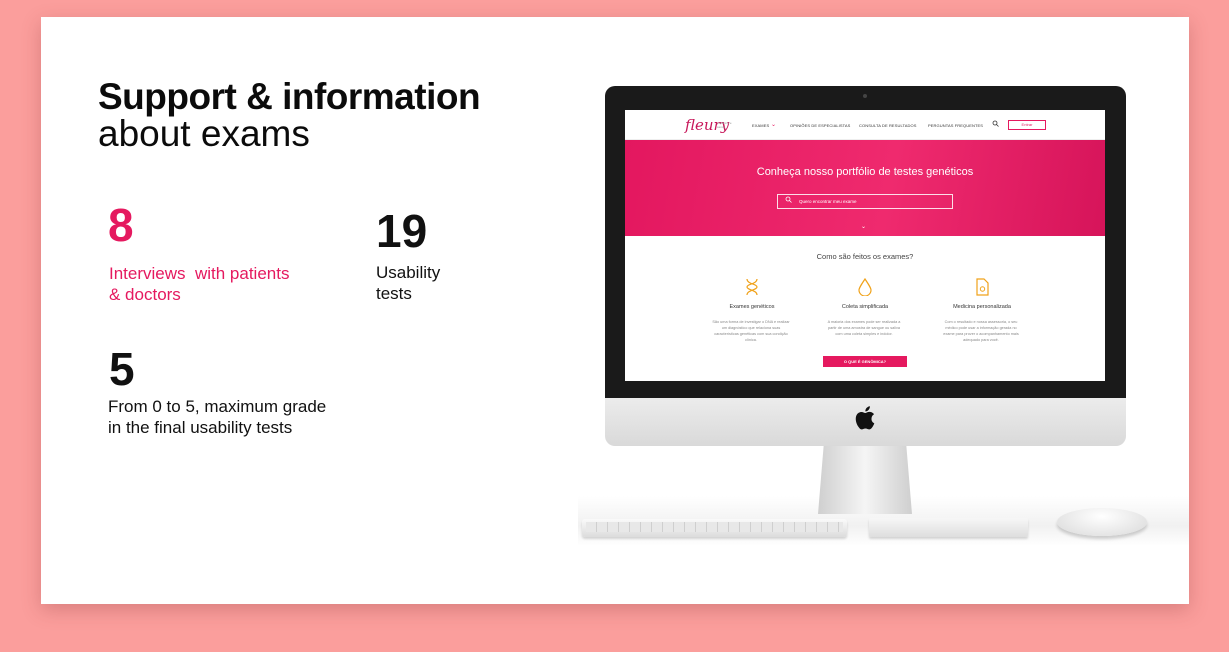 The image size is (1229, 652). I want to click on imac-stand, so click(865, 480).